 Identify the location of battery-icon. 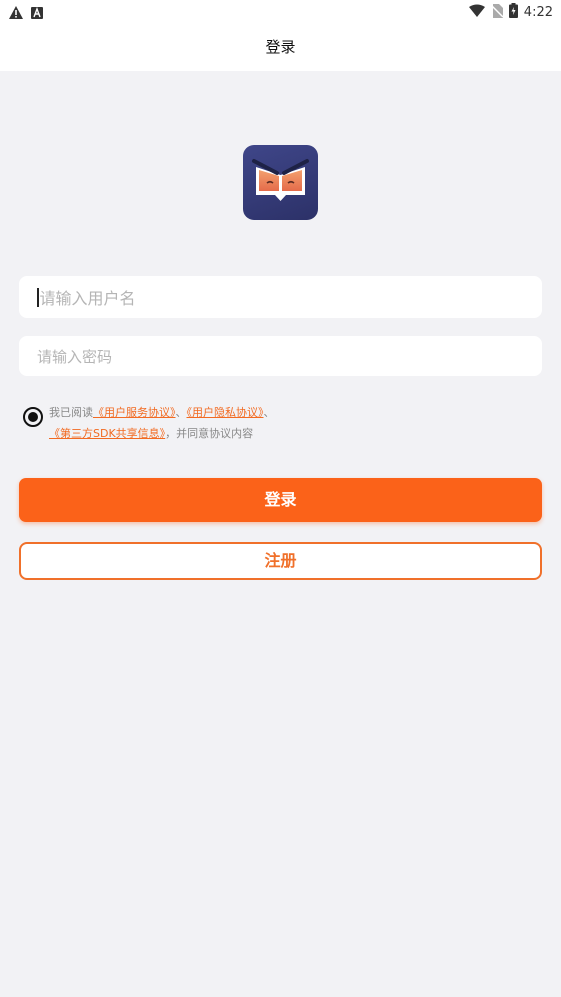
(513, 12).